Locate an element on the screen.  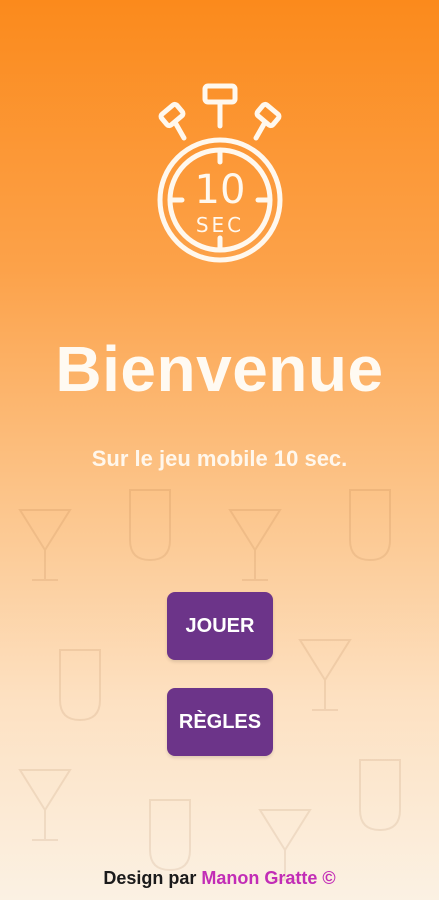
welcome-title: Bienvenue is located at coordinates (219, 369).